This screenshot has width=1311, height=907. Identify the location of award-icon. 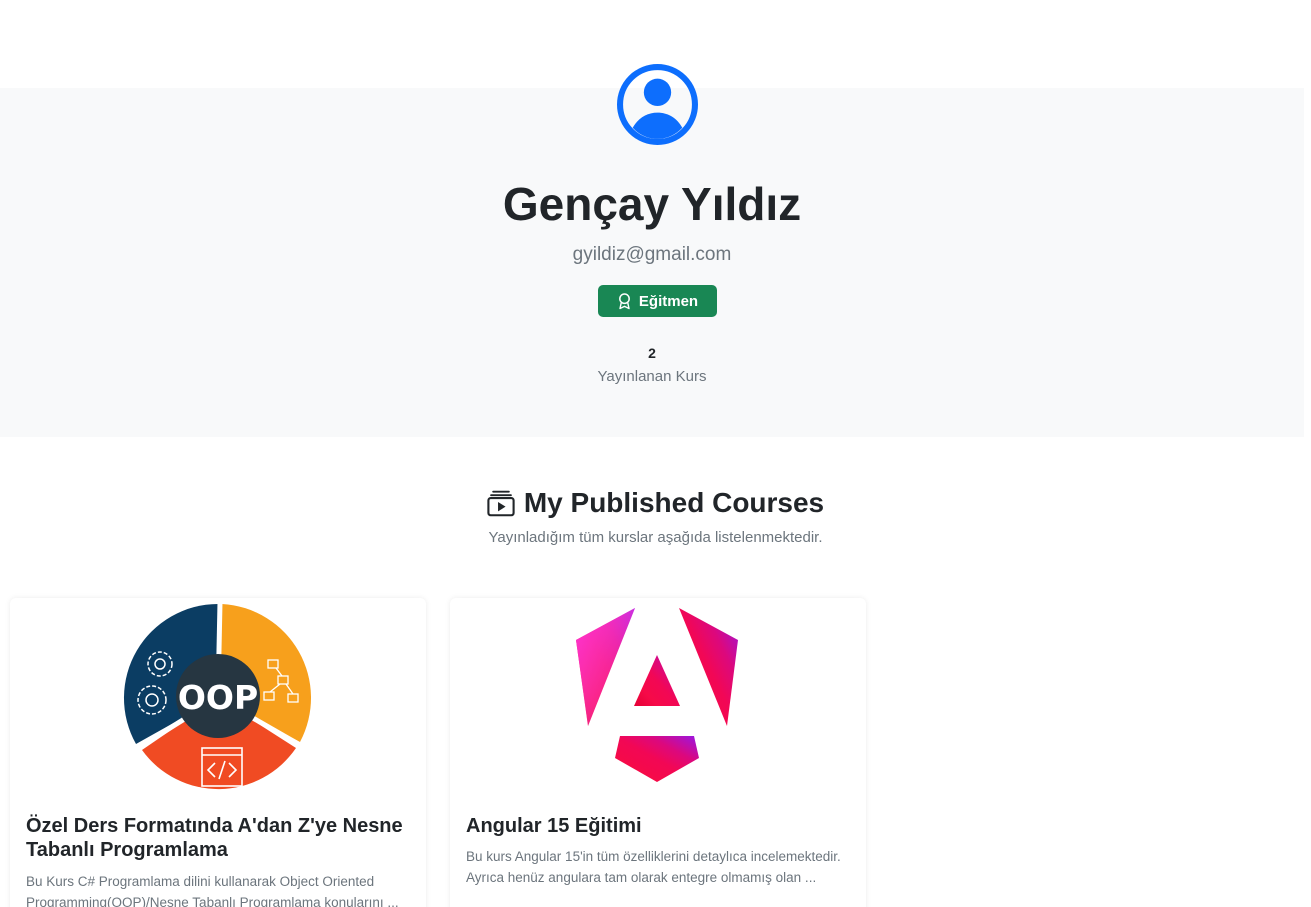
(624, 300).